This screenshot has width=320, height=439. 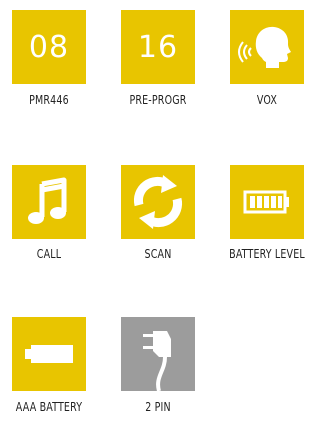 What do you see at coordinates (264, 47) in the screenshot?
I see `head-voice-icon` at bounding box center [264, 47].